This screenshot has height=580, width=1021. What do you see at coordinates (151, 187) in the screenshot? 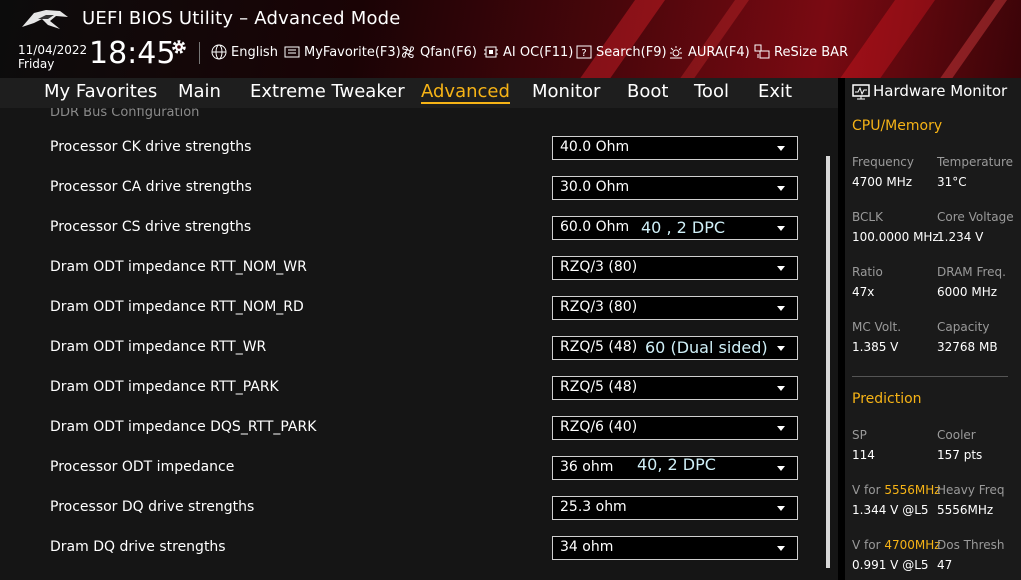
I see `setting-label: Processor CA drive strengths` at bounding box center [151, 187].